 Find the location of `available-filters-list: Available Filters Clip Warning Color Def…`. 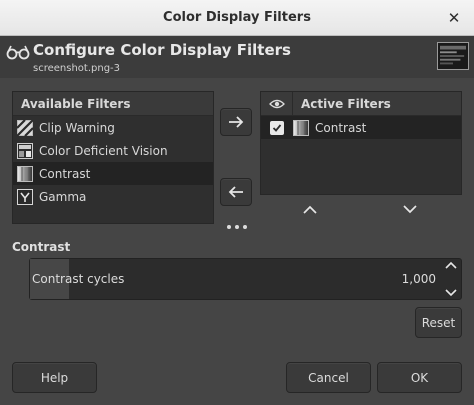

available-filters-list: Available Filters Clip Warning Color Def… is located at coordinates (113, 157).